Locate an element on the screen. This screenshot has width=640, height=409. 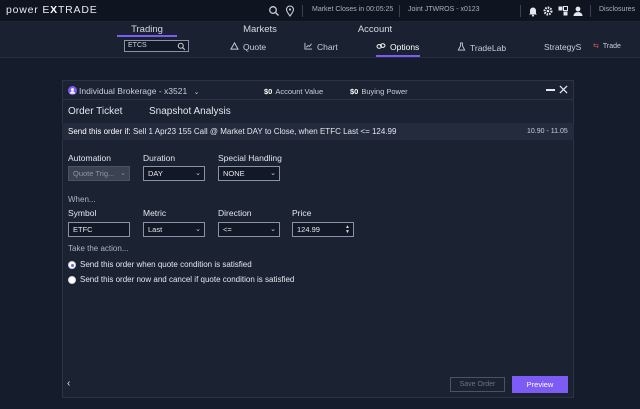
tab-snapshot-analysis: Snapshot Analysis is located at coordinates (190, 111).